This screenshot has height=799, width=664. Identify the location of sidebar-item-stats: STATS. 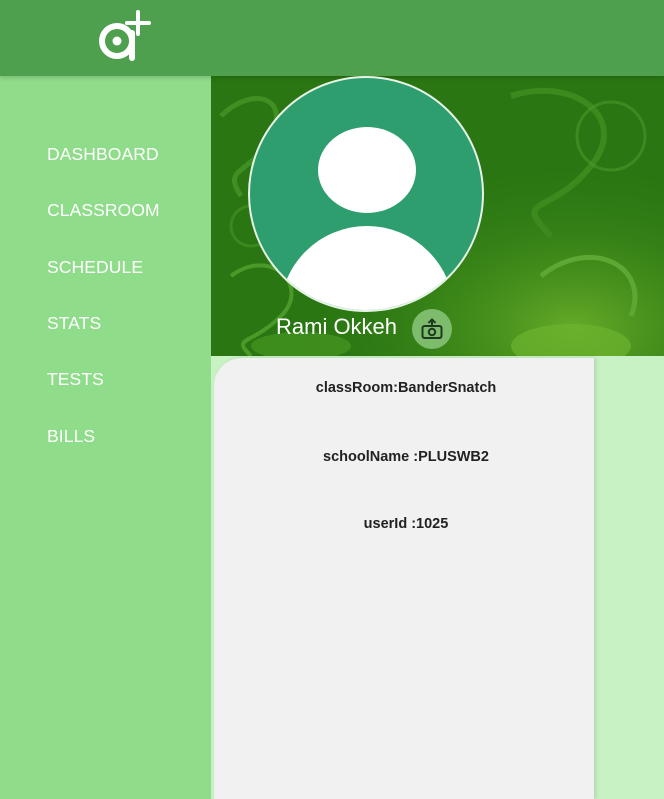
(74, 323).